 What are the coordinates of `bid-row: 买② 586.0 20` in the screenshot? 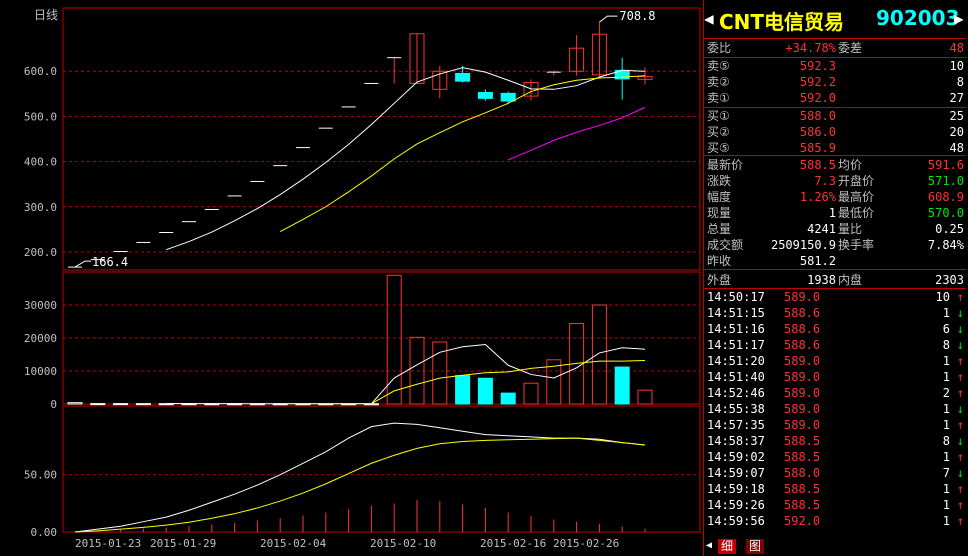 It's located at (835, 132).